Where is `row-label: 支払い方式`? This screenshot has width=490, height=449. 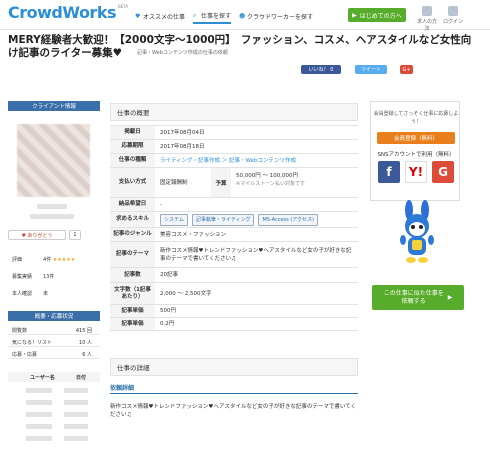
row-label: 支払い方式 is located at coordinates (132, 182).